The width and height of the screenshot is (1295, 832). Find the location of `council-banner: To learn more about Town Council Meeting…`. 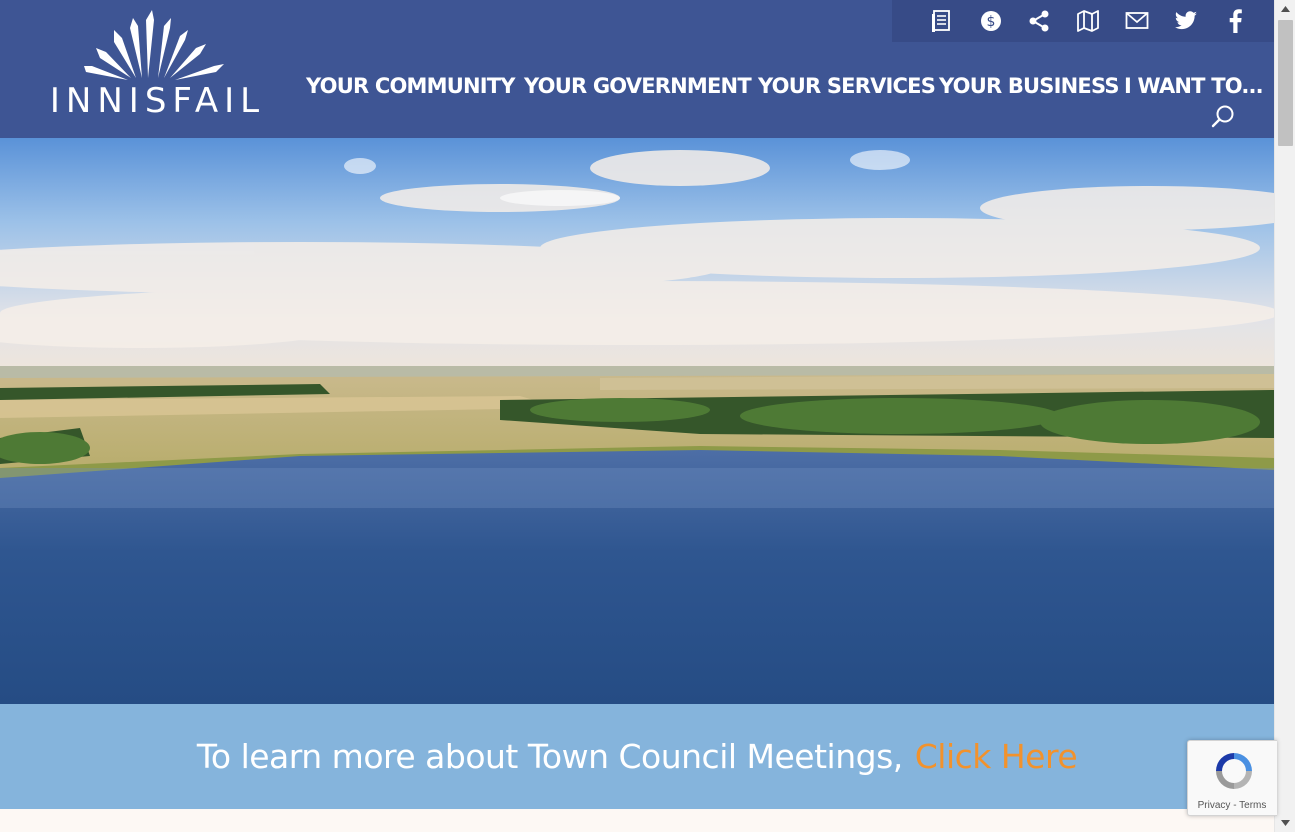

council-banner: To learn more about Town Council Meeting… is located at coordinates (637, 756).